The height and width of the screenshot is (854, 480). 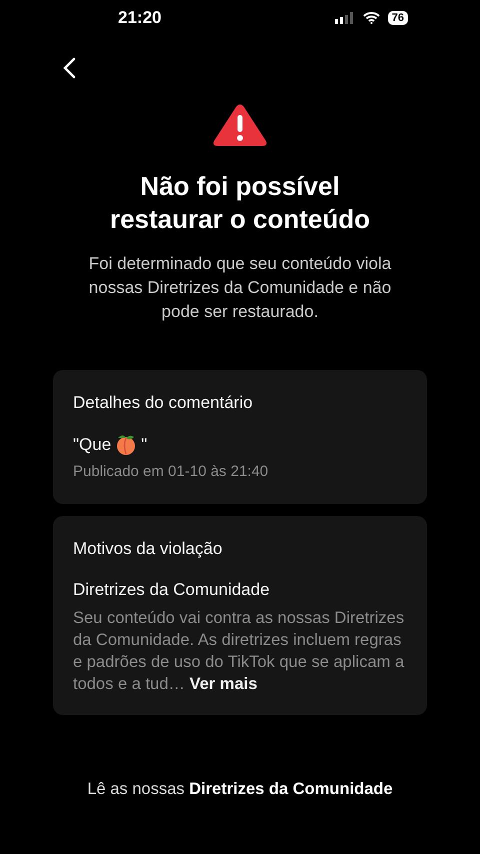 I want to click on card-heading: Detalhes do comentário, so click(x=163, y=403).